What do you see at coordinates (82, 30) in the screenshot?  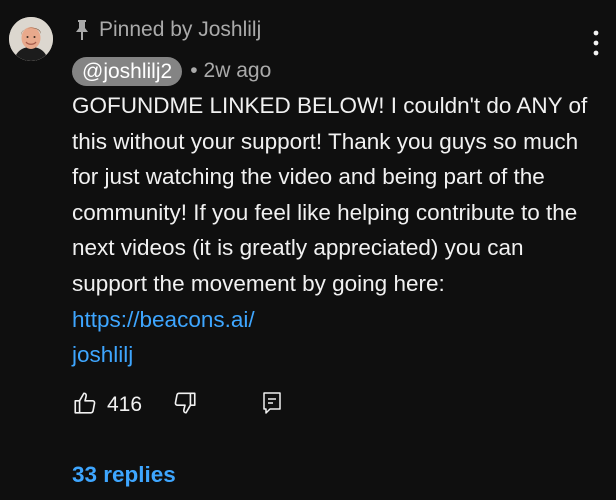 I see `pin-icon` at bounding box center [82, 30].